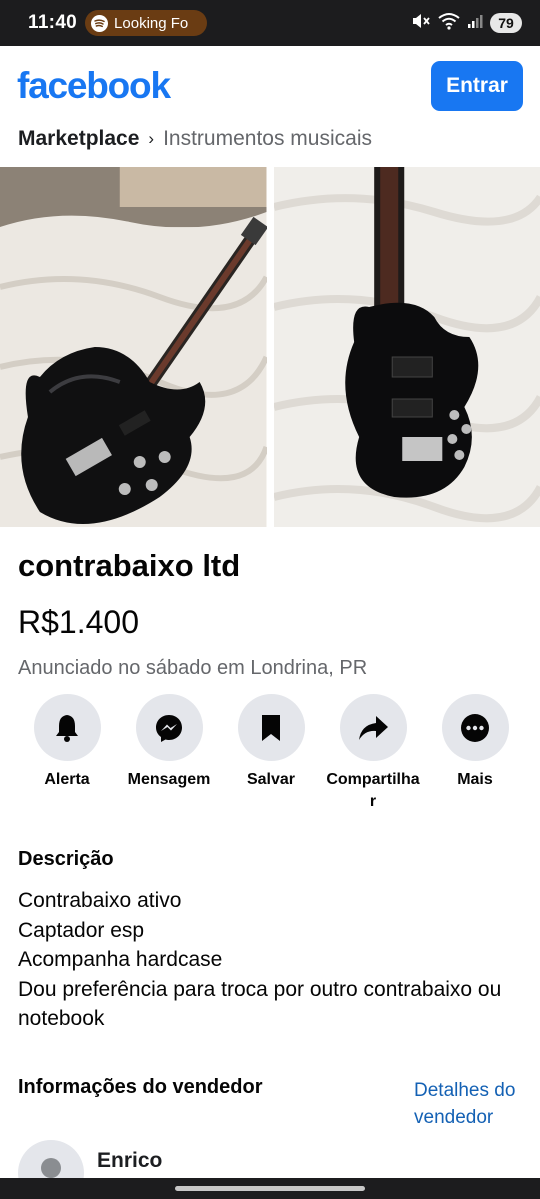  Describe the element at coordinates (169, 727) in the screenshot. I see `messenger-icon` at that location.